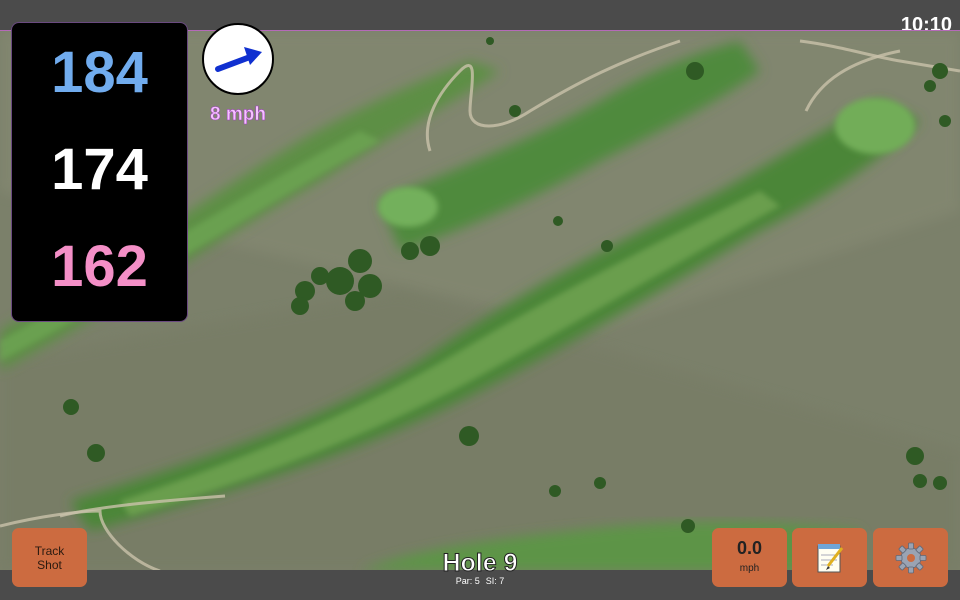  Describe the element at coordinates (99, 72) in the screenshot. I see `back-distance: 184` at that location.